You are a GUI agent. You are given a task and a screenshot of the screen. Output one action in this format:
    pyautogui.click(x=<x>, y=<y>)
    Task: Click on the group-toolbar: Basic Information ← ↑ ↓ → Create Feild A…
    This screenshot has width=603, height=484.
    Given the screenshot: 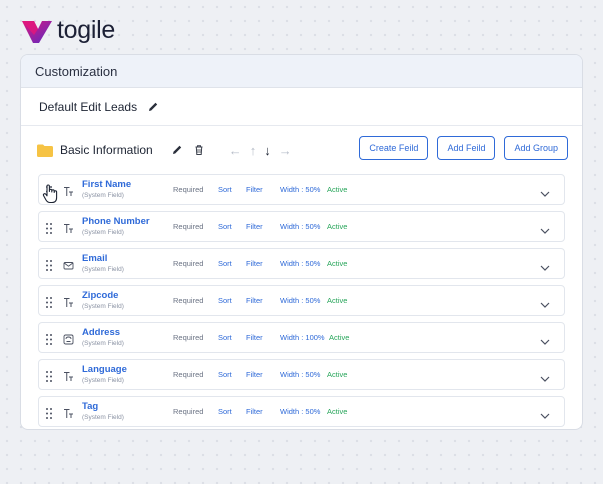 What is the action you would take?
    pyautogui.click(x=301, y=150)
    